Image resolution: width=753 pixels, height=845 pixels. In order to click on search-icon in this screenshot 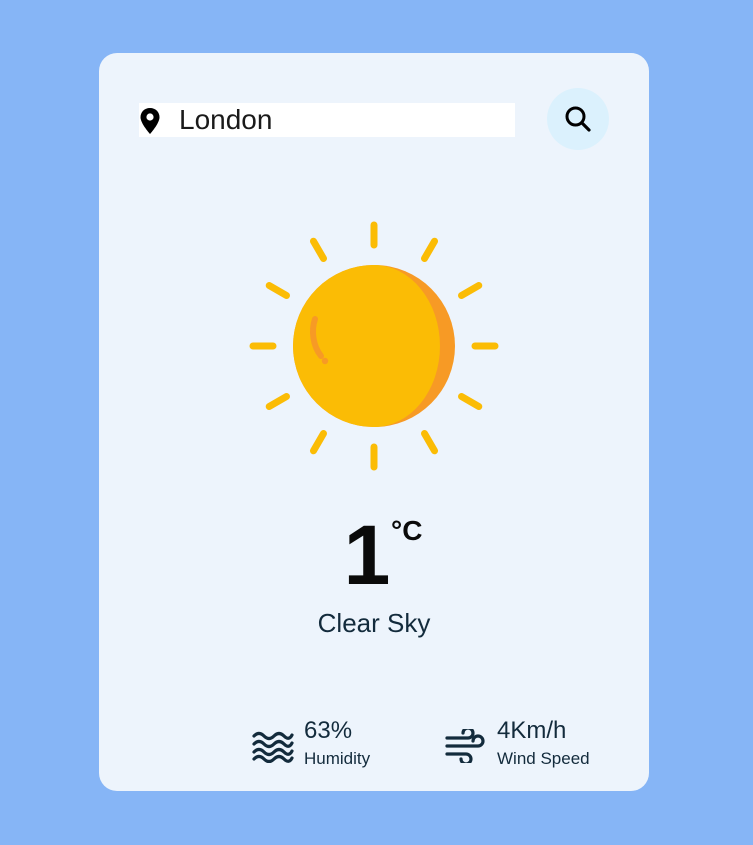, I will do `click(578, 119)`.